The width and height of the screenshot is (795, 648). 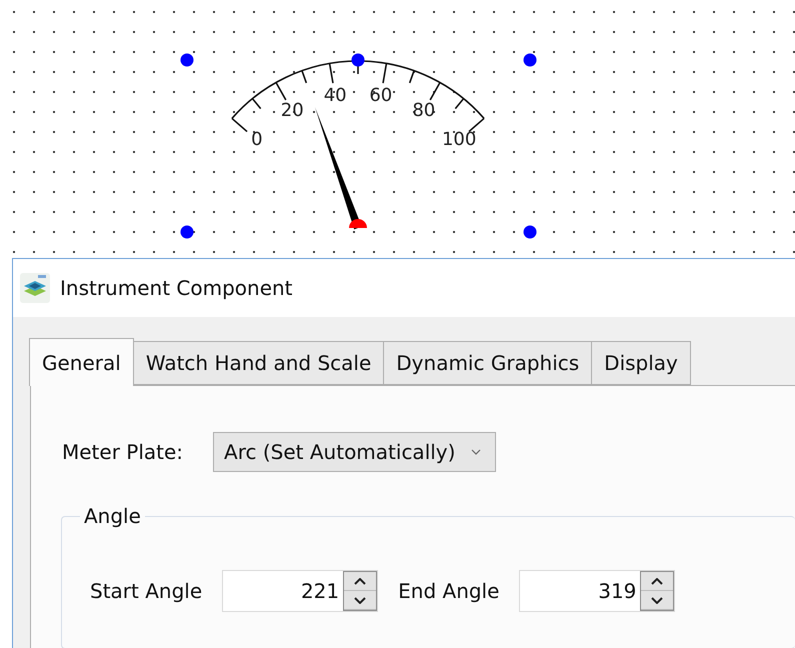 What do you see at coordinates (424, 111) in the screenshot?
I see `scale-label: 80` at bounding box center [424, 111].